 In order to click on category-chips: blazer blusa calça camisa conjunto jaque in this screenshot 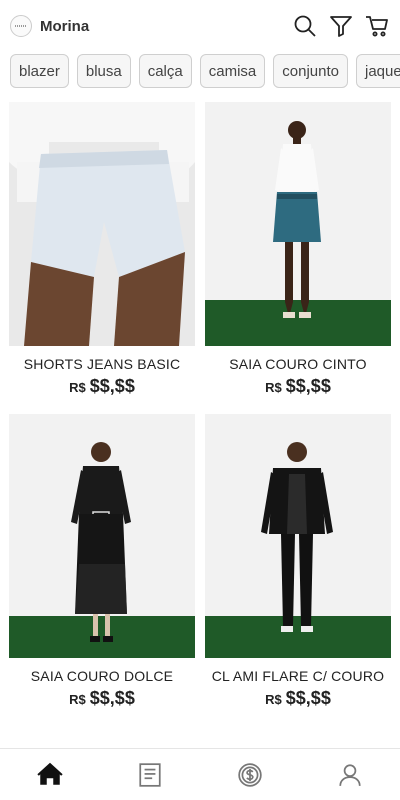, I will do `click(200, 75)`.